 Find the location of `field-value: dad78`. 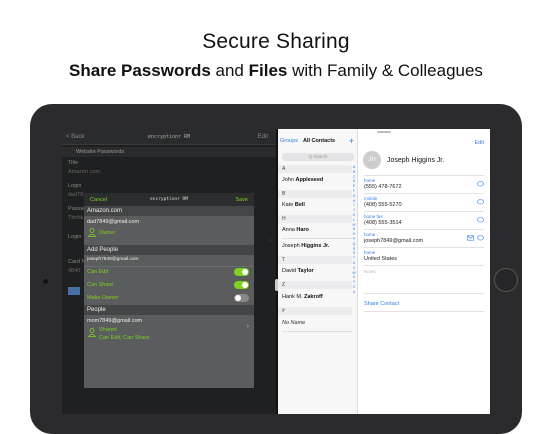

field-value: dad78 is located at coordinates (76, 195).